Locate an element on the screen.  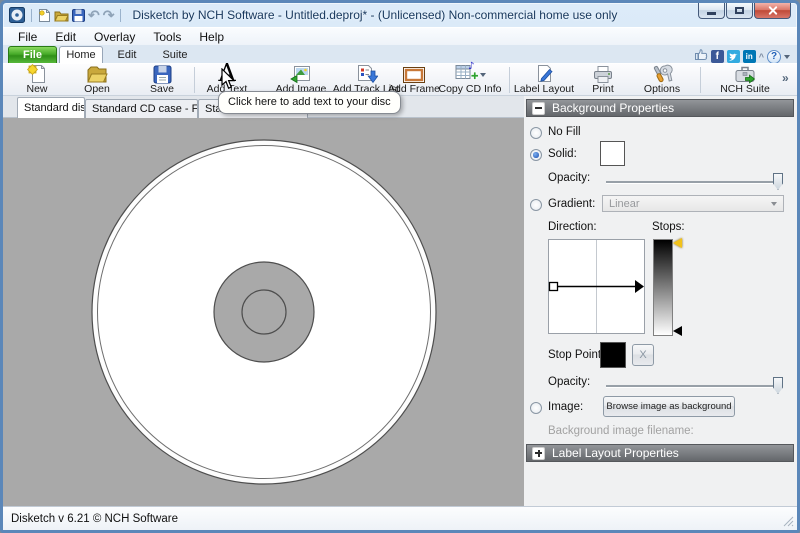
toolbar-open-button: Open is located at coordinates (97, 80).